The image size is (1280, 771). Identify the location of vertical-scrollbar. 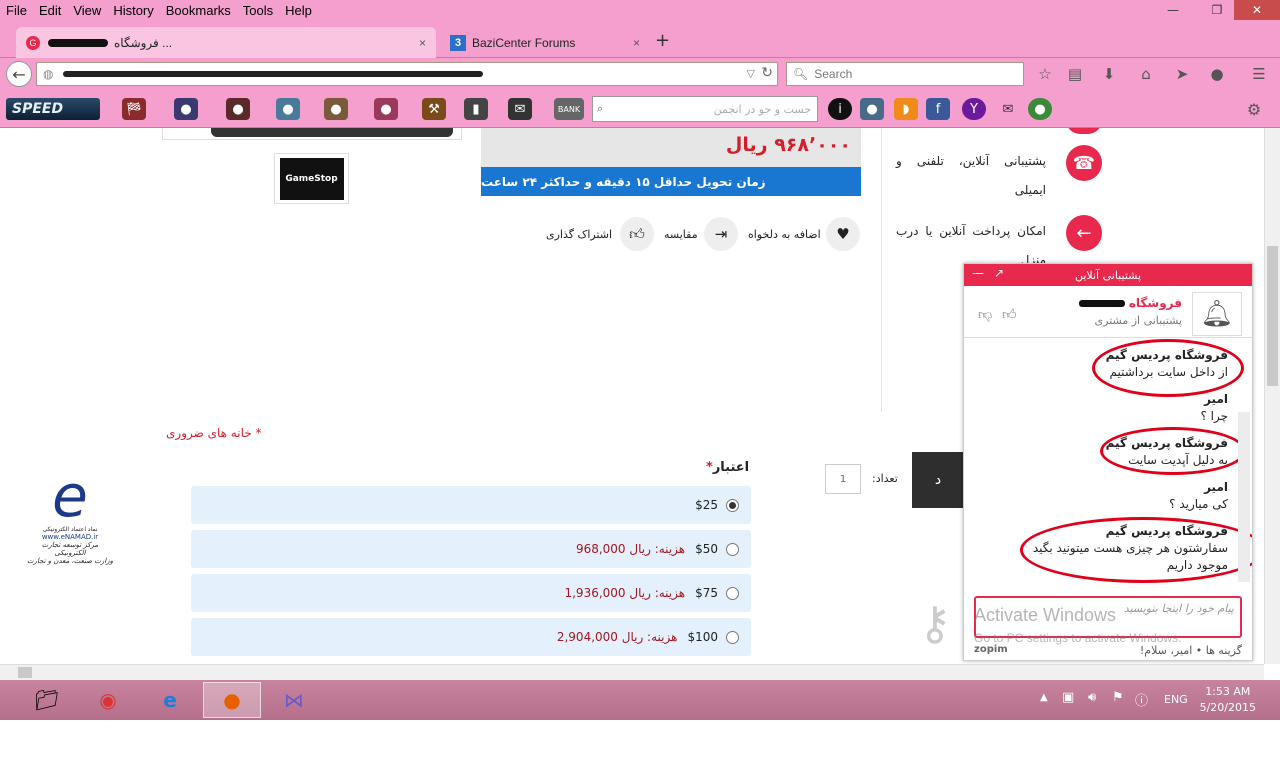
(1272, 396).